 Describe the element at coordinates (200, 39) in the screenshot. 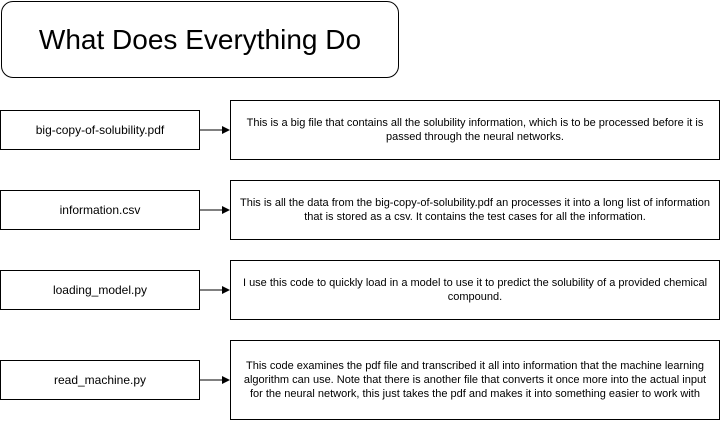

I see `diagram-title: What Does Everything Do` at that location.